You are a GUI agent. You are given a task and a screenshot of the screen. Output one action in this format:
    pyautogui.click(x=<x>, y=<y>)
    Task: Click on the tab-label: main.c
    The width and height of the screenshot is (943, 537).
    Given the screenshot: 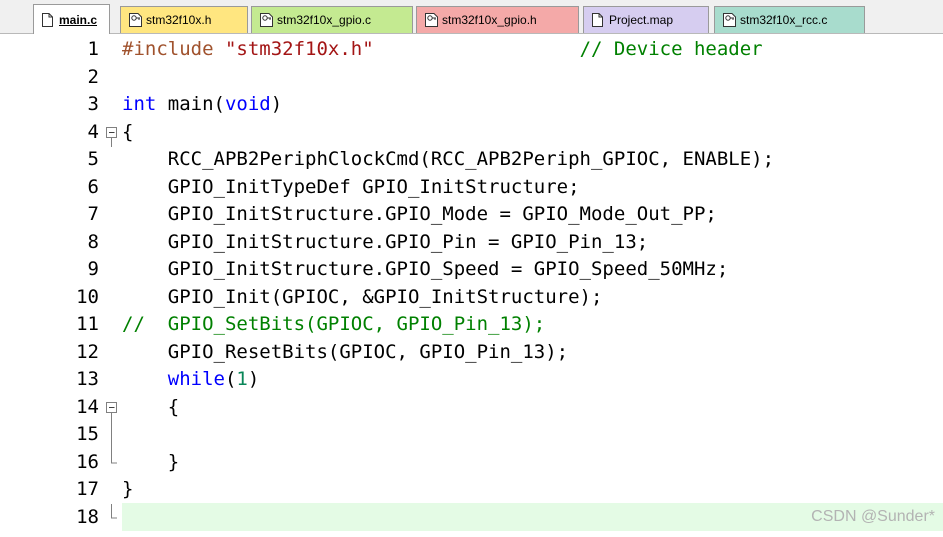 What is the action you would take?
    pyautogui.click(x=78, y=19)
    